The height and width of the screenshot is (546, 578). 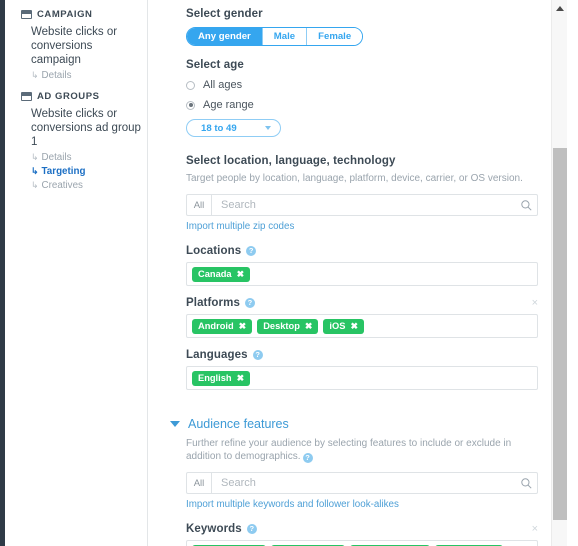 I want to click on languages-title: Languages, so click(x=217, y=355).